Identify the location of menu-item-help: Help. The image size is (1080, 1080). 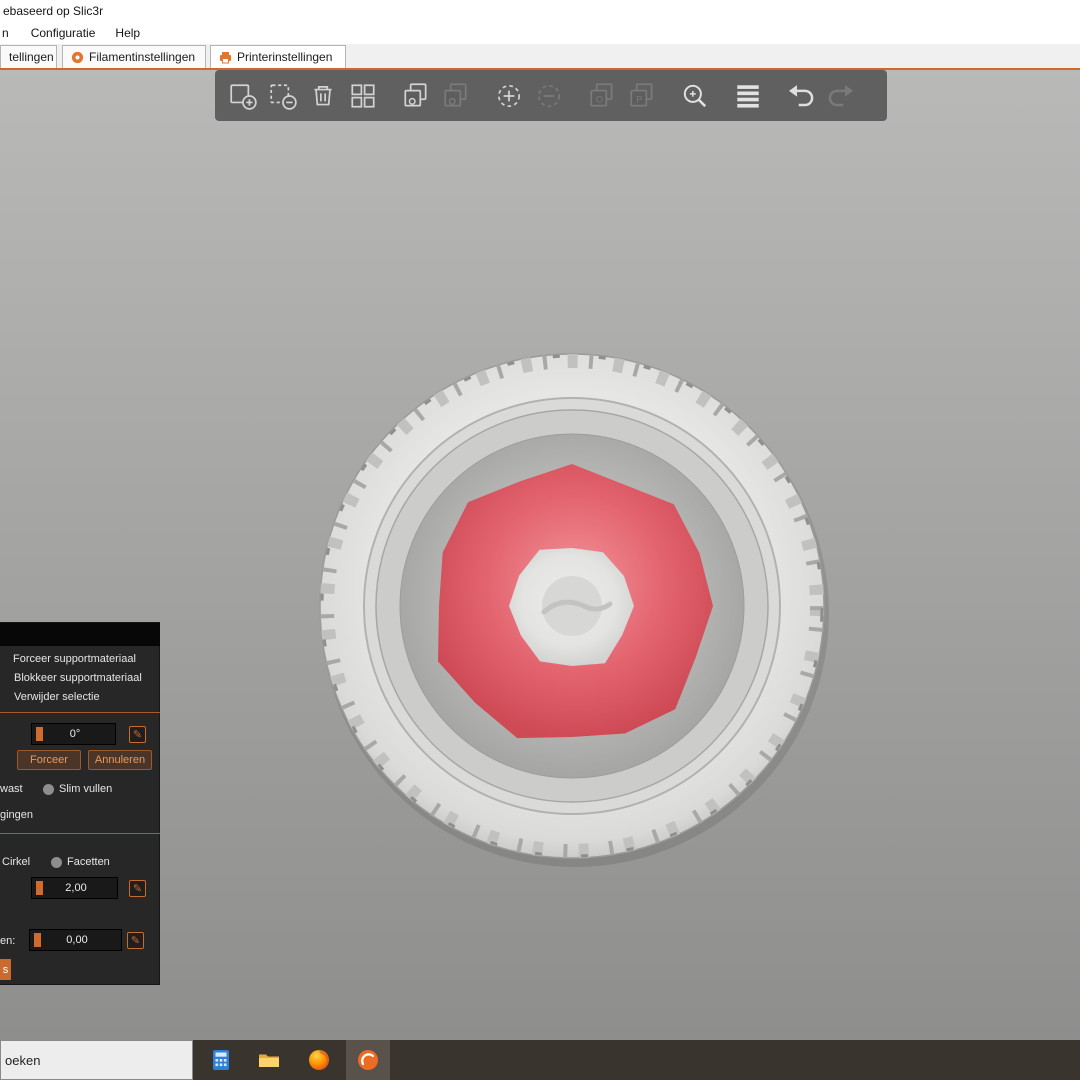
(127, 33).